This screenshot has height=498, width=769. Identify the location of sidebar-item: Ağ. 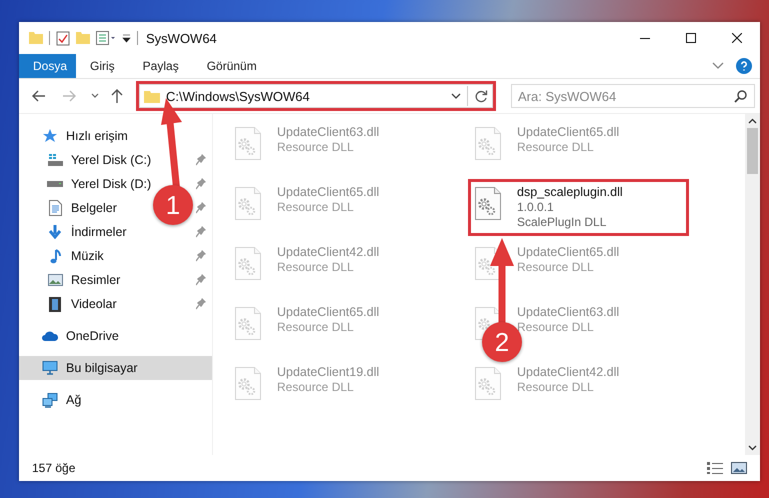
(52, 400).